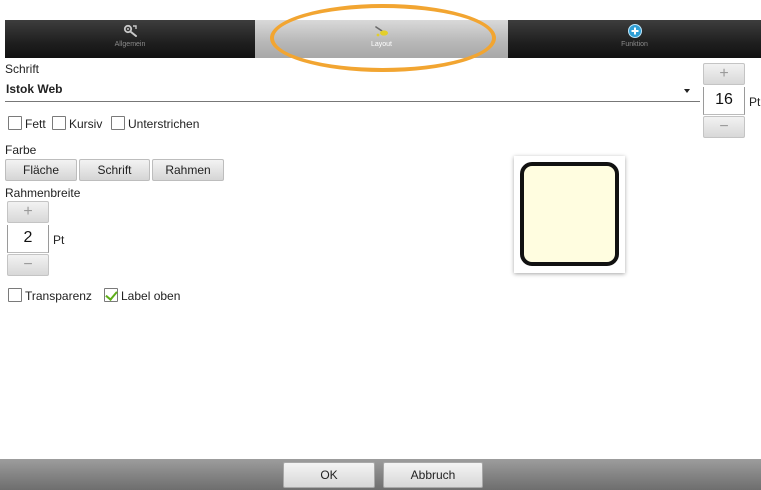 The height and width of the screenshot is (490, 761). What do you see at coordinates (35, 124) in the screenshot?
I see `bold-label: Fett` at bounding box center [35, 124].